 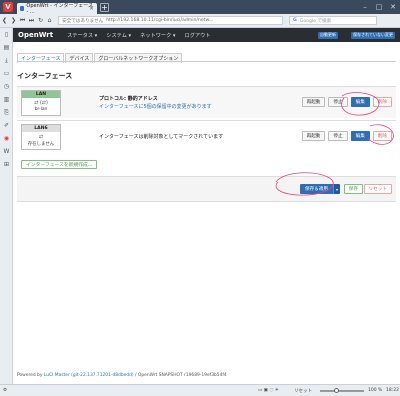 What do you see at coordinates (157, 35) in the screenshot?
I see `menu-network: ネットワーク ▾` at bounding box center [157, 35].